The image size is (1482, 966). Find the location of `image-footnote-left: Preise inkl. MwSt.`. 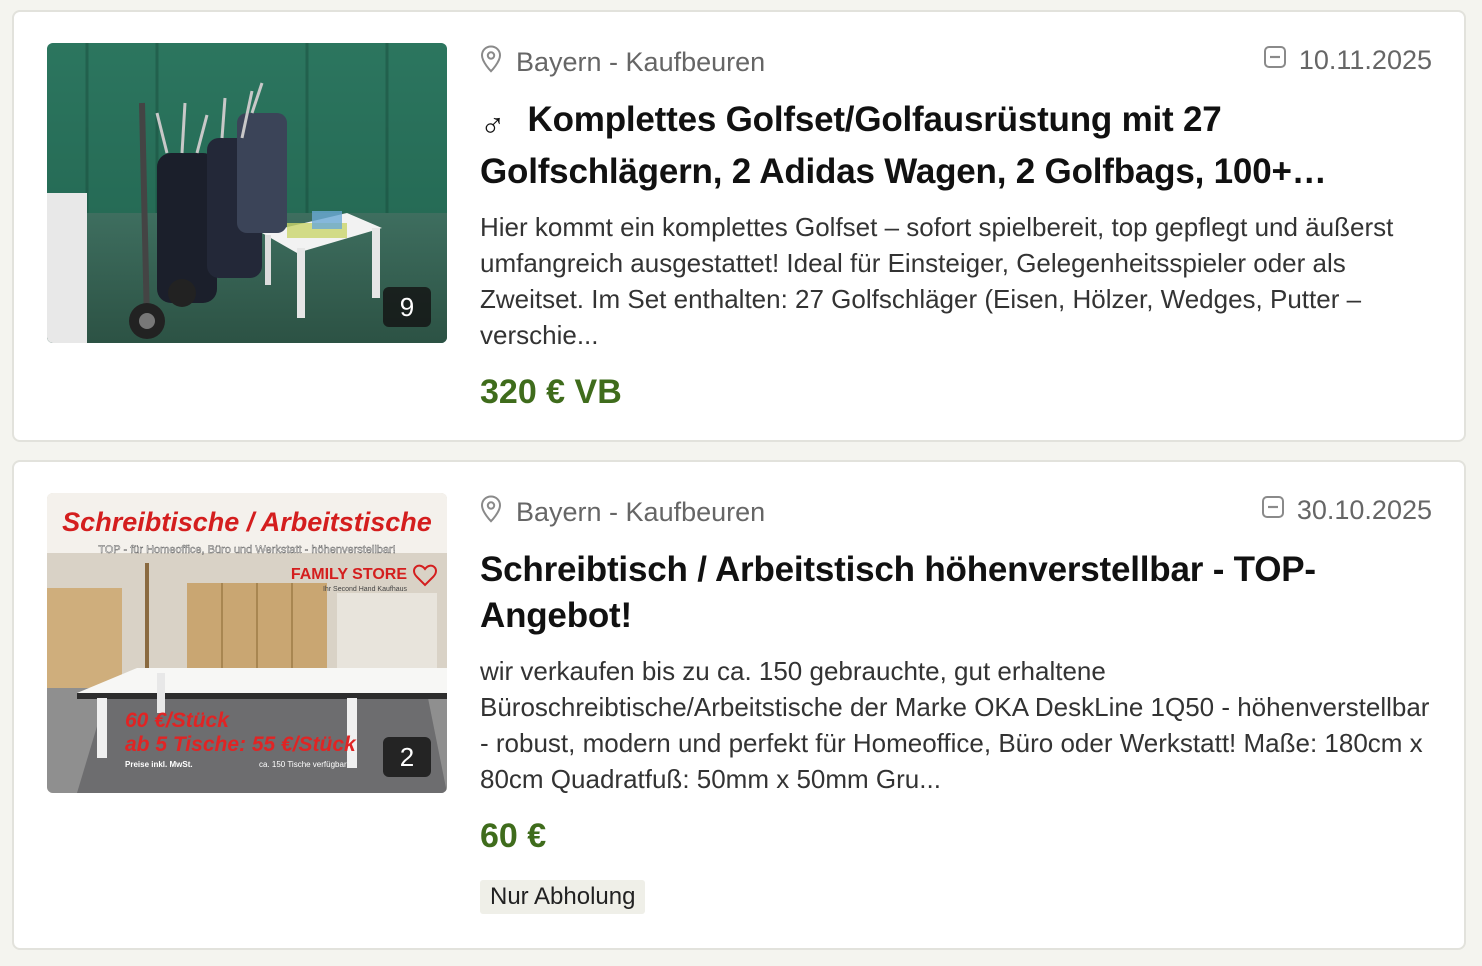

image-footnote-left: Preise inkl. MwSt. is located at coordinates (159, 764).